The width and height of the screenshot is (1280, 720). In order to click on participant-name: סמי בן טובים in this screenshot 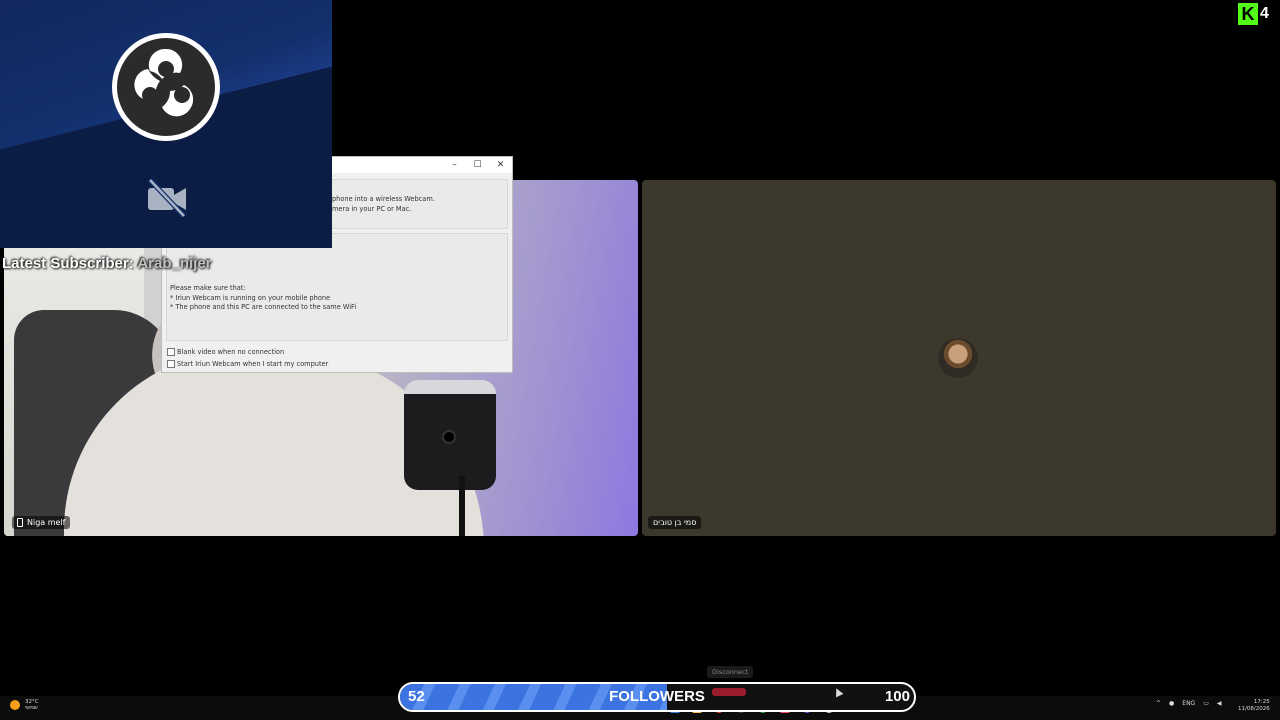, I will do `click(675, 522)`.